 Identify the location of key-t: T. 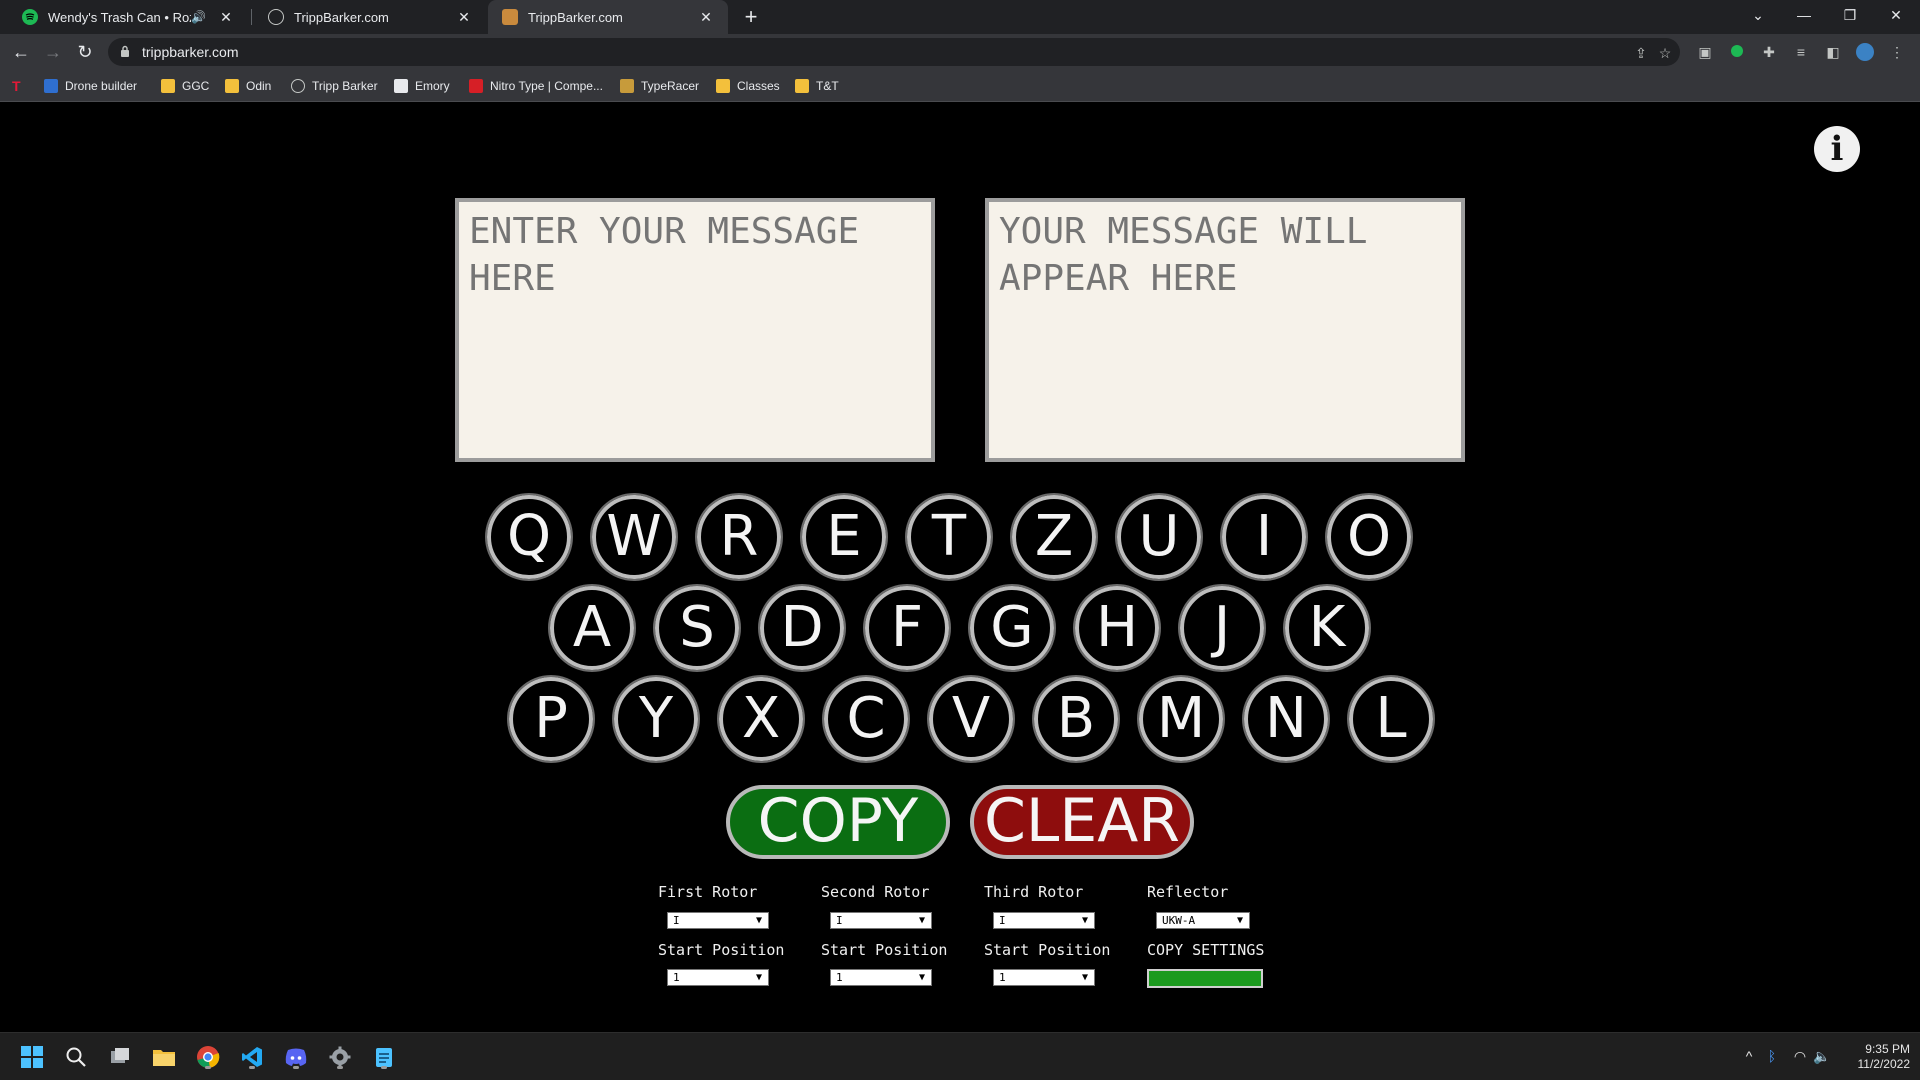
(949, 537).